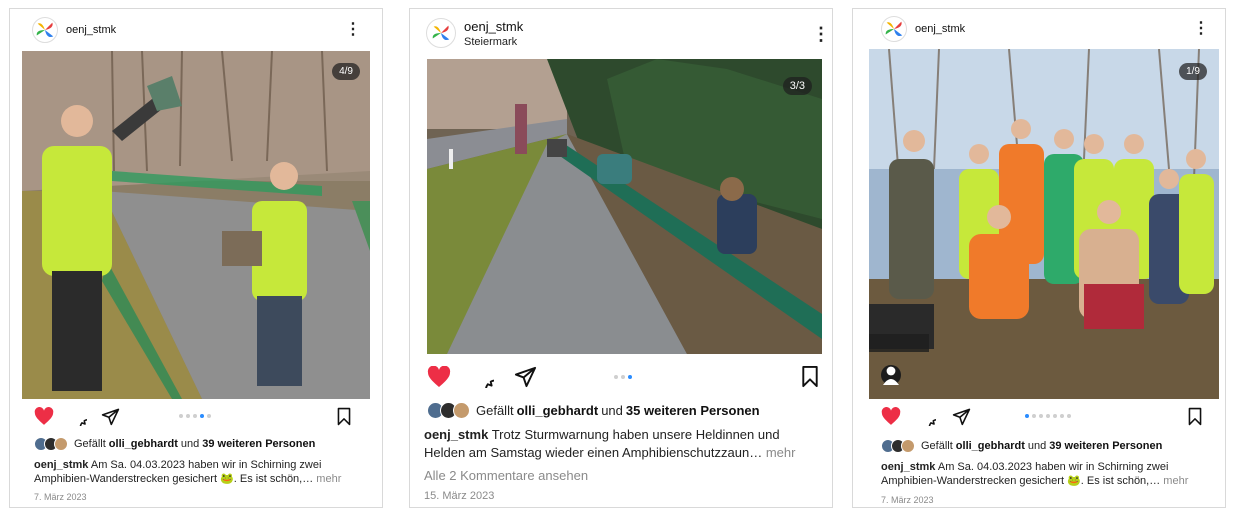 The height and width of the screenshot is (508, 1234). I want to click on carousel-counter: 1/9, so click(1193, 71).